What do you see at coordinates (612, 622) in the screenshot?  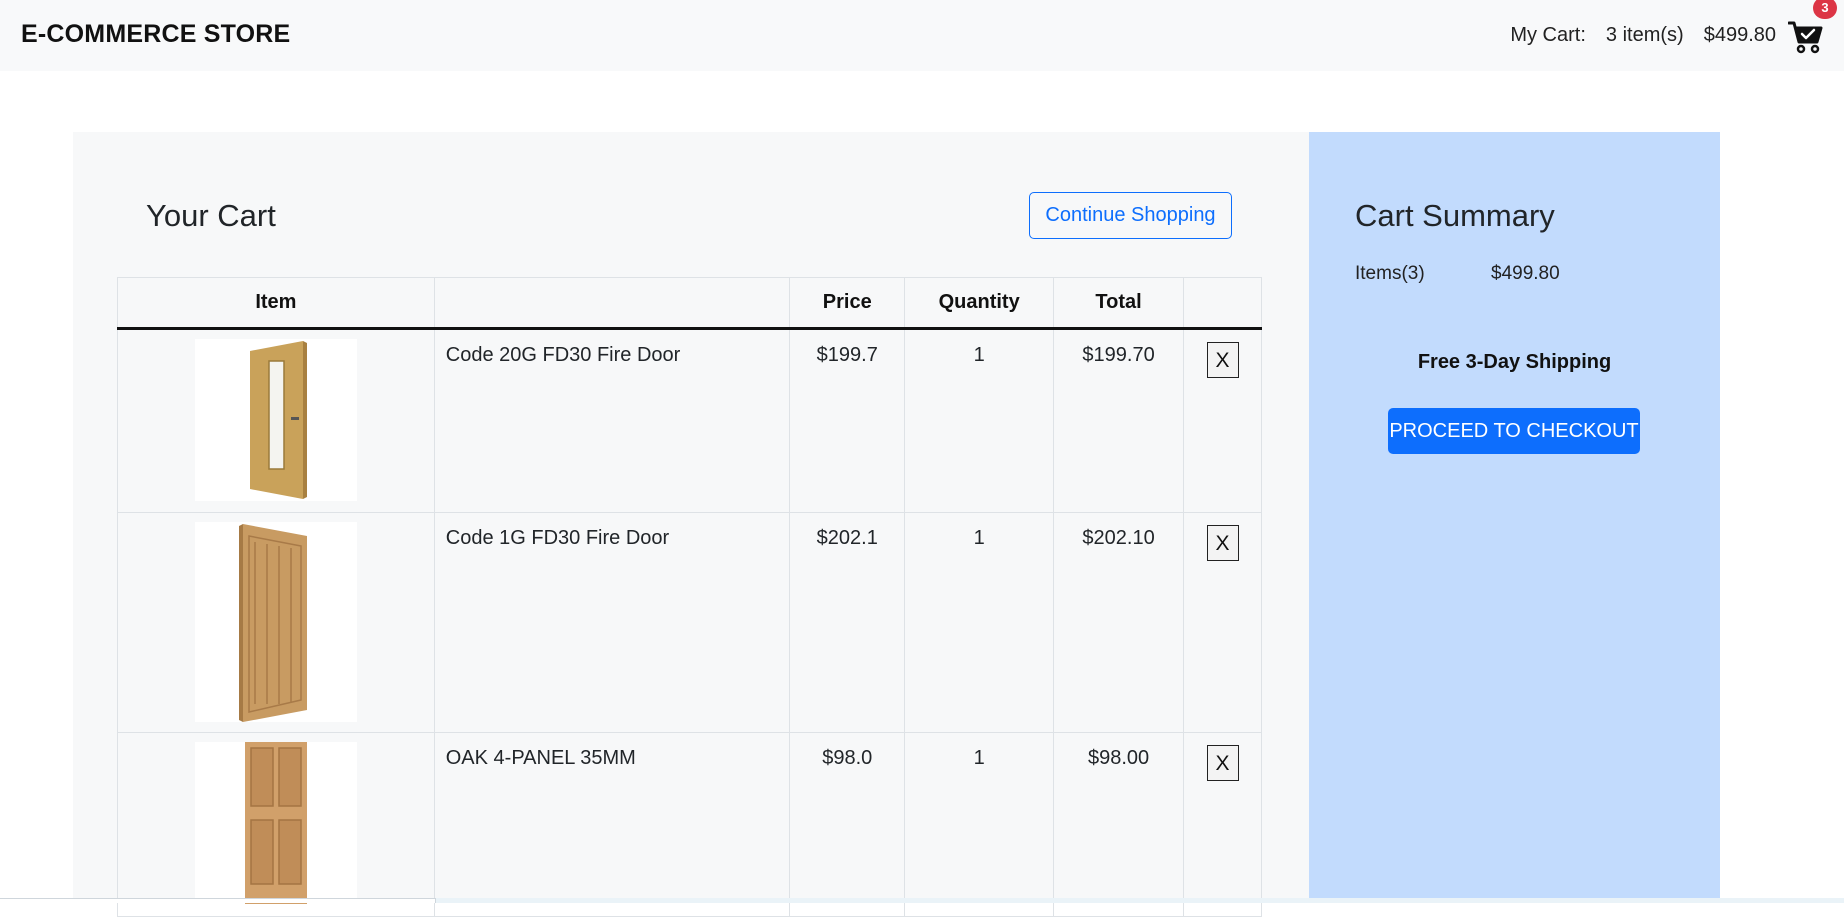 I see `item-name: Code 1G FD30 Fire Door` at bounding box center [612, 622].